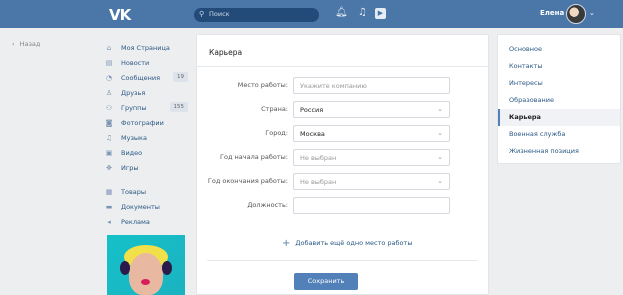 The height and width of the screenshot is (295, 623). I want to click on country-select: Россия ⌄, so click(371, 109).